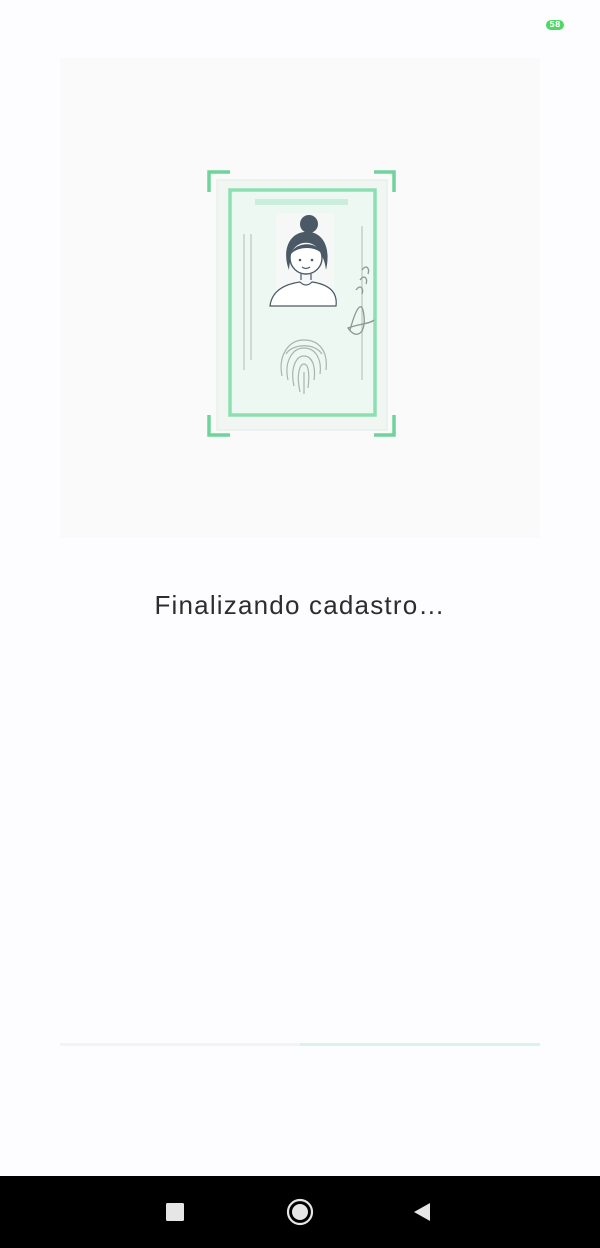  What do you see at coordinates (303, 260) in the screenshot?
I see `portrait-icon` at bounding box center [303, 260].